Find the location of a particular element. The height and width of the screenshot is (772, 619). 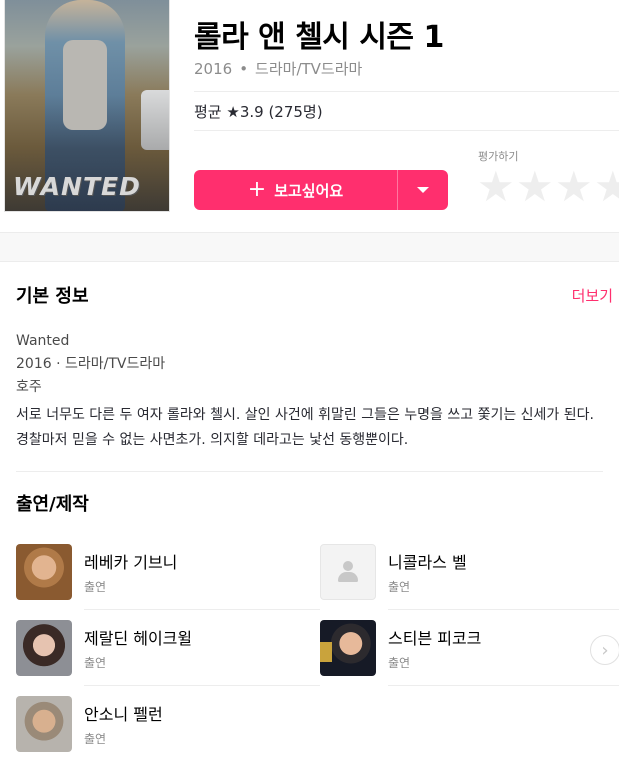

section-gap is located at coordinates (309, 247).